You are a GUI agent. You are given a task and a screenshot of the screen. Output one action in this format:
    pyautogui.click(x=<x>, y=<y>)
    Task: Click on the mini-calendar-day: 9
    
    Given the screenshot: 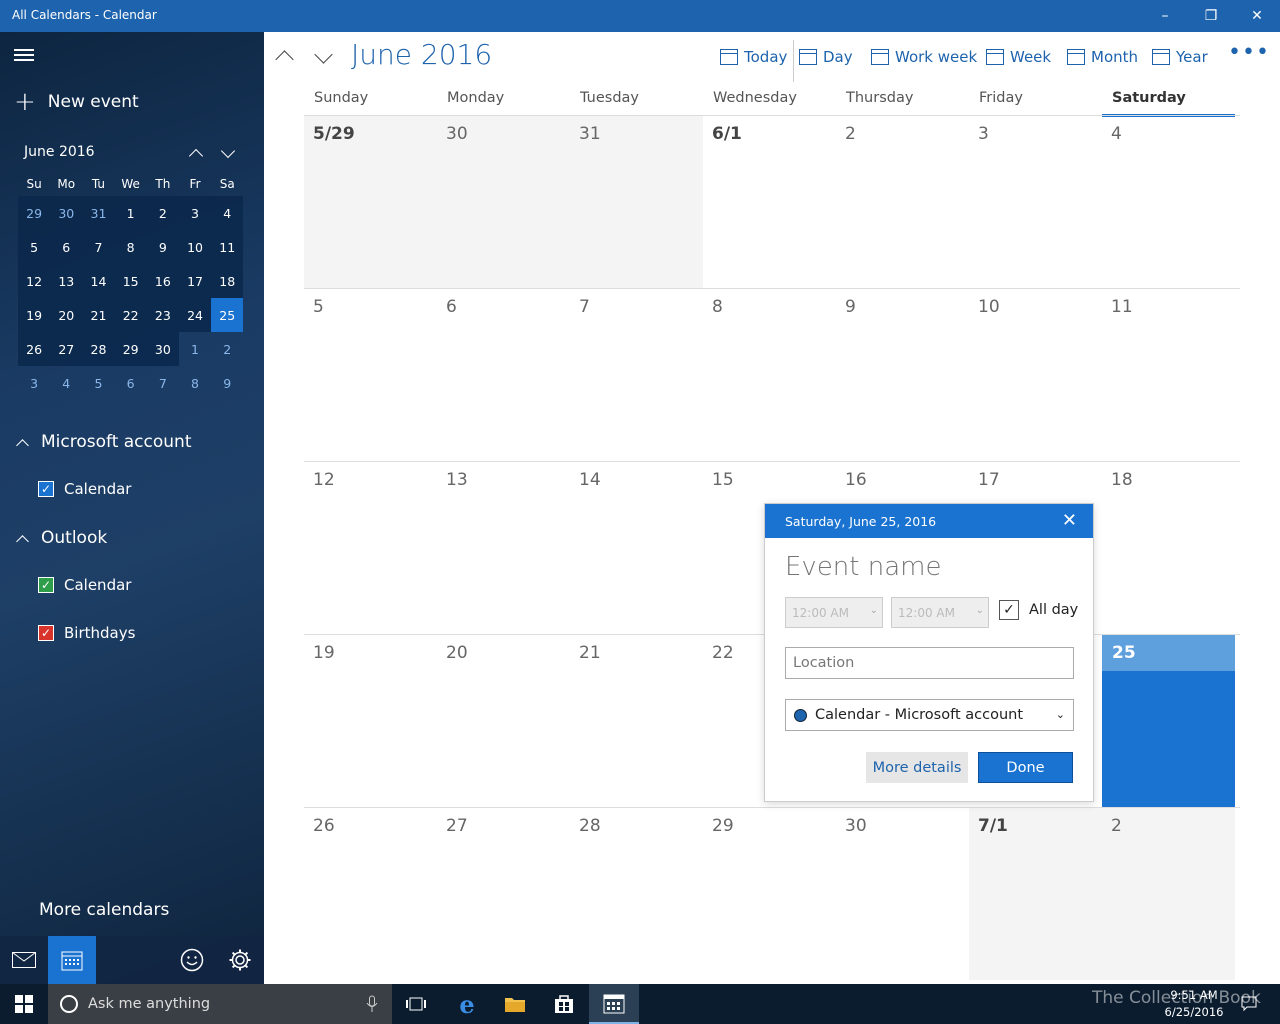 What is the action you would take?
    pyautogui.click(x=227, y=383)
    